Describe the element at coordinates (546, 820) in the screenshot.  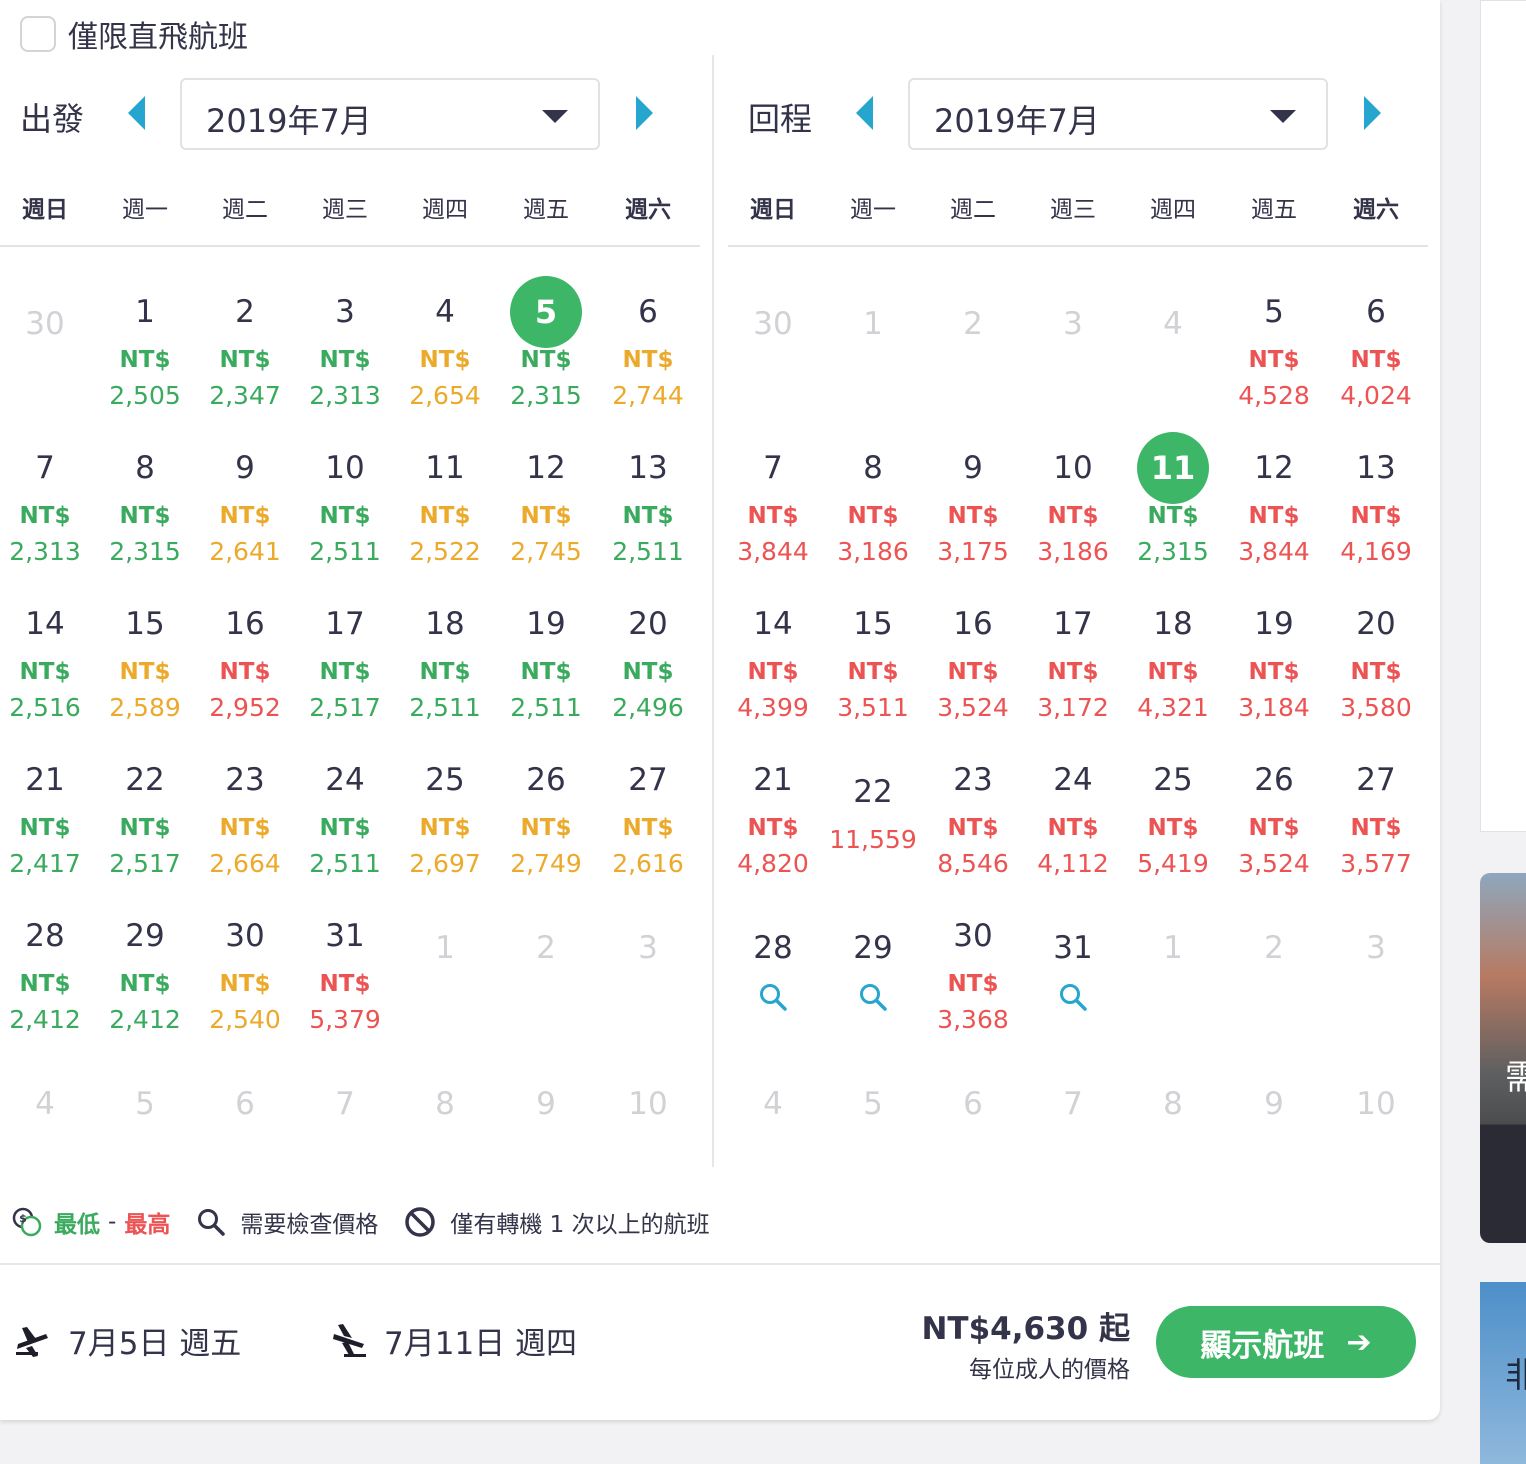
I see `day-cell: 26 NT$ 2,749` at that location.